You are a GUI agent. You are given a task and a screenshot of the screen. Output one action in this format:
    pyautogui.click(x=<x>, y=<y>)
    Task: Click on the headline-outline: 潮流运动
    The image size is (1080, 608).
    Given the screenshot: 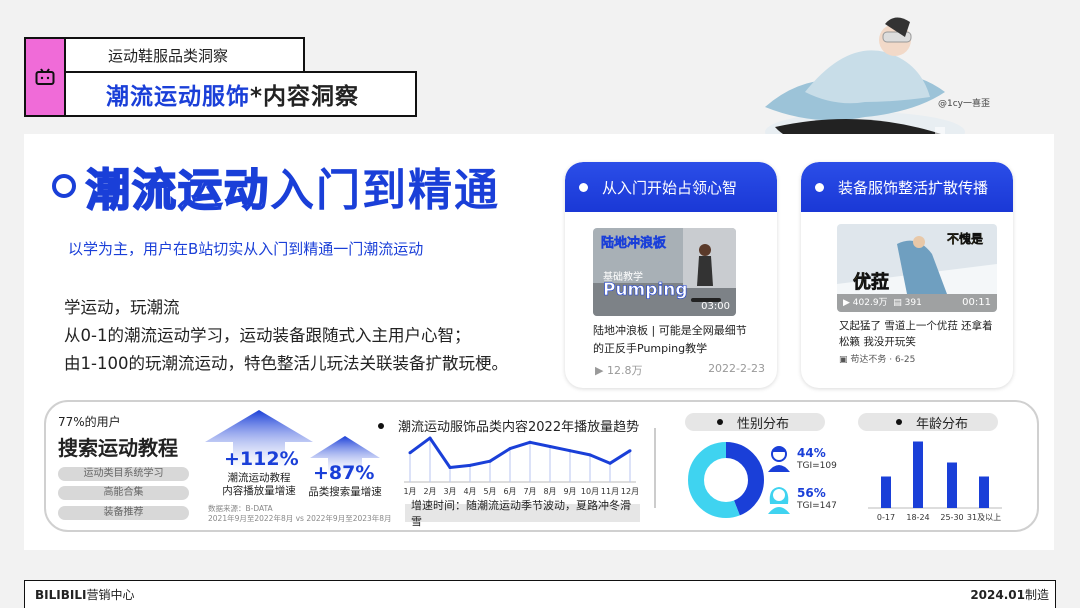 What is the action you would take?
    pyautogui.click(x=177, y=190)
    